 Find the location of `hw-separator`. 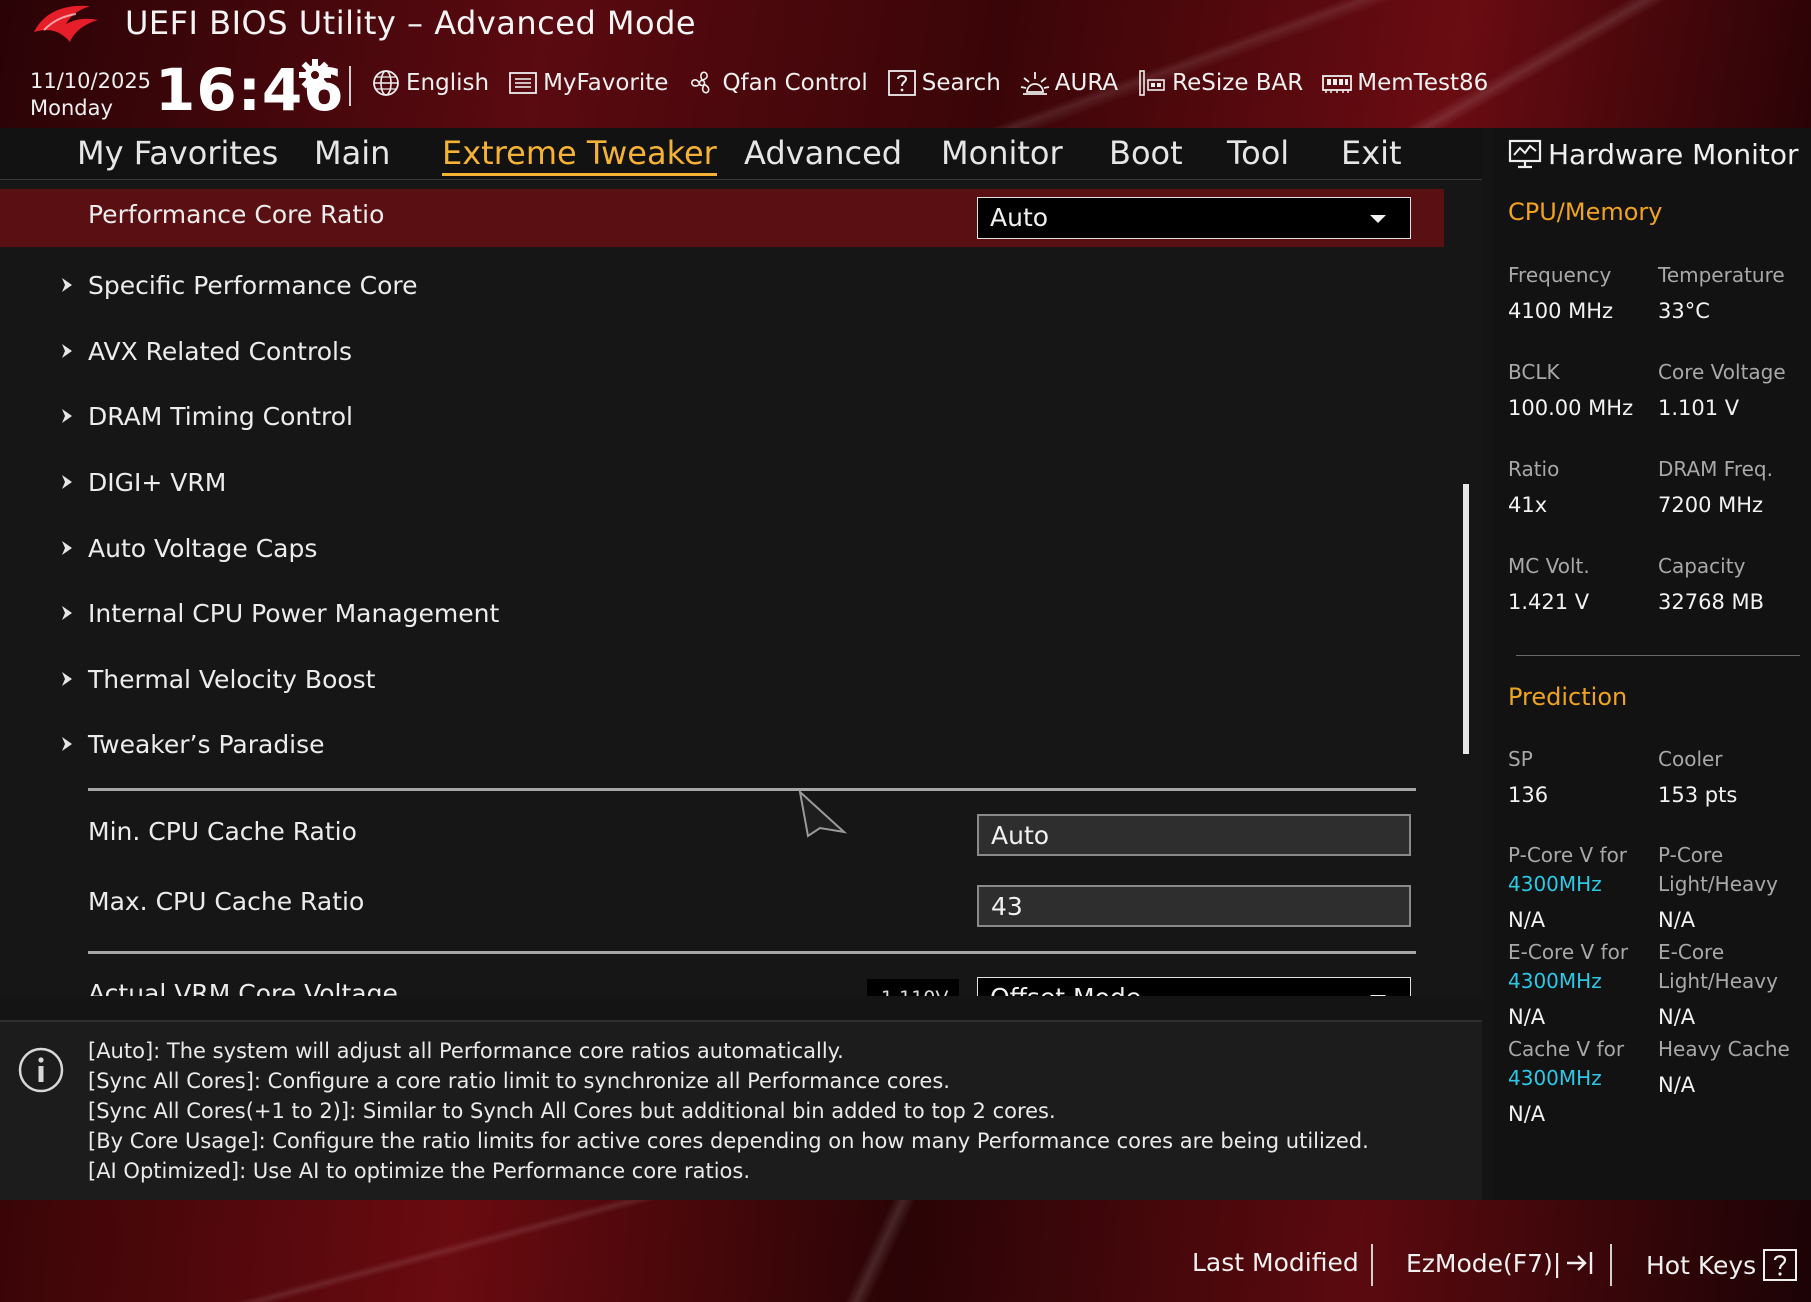

hw-separator is located at coordinates (1658, 655).